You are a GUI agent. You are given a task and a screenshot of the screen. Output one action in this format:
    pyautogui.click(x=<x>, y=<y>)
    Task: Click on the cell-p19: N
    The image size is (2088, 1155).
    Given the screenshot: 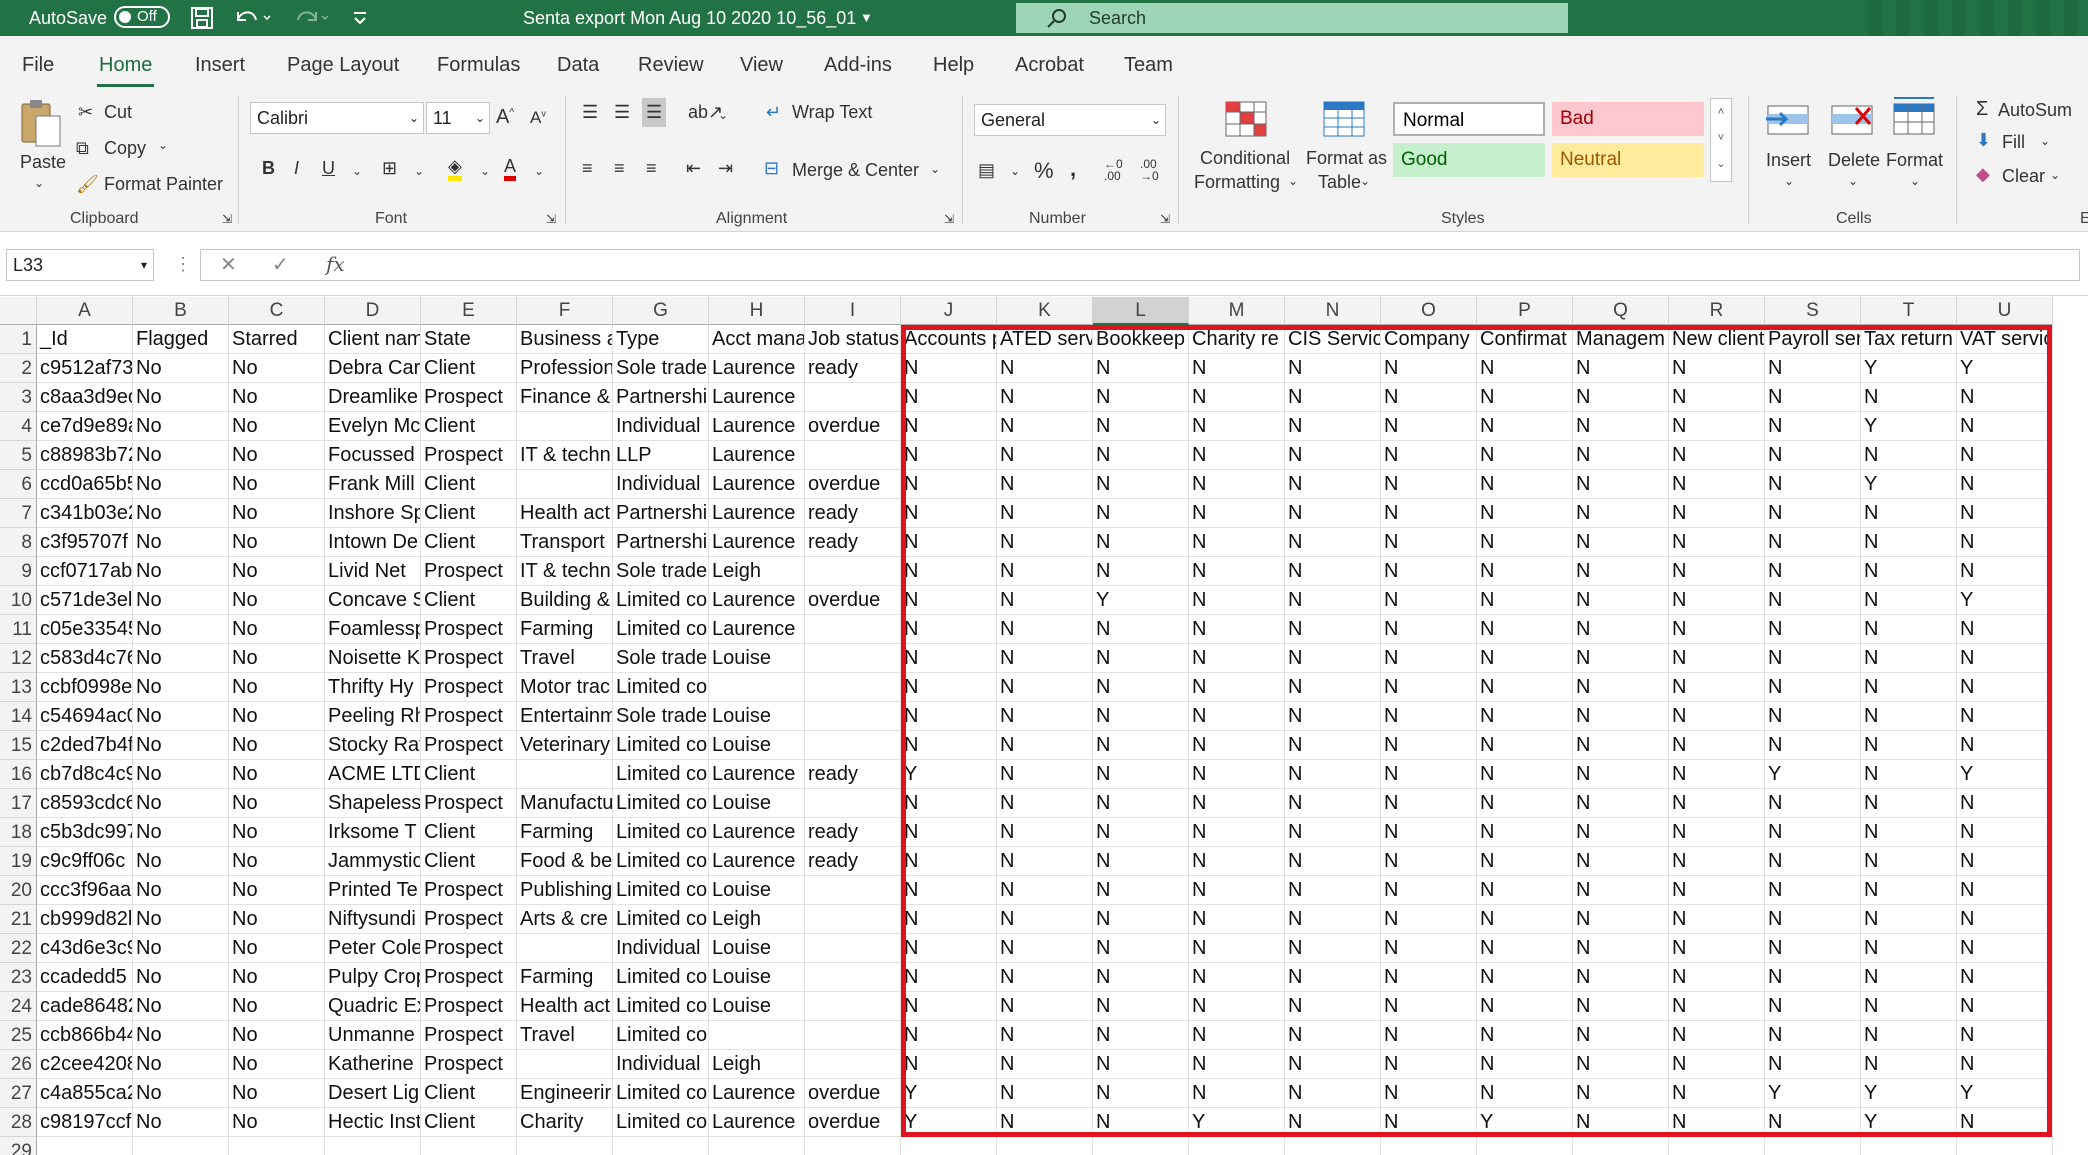 What is the action you would take?
    pyautogui.click(x=1525, y=861)
    